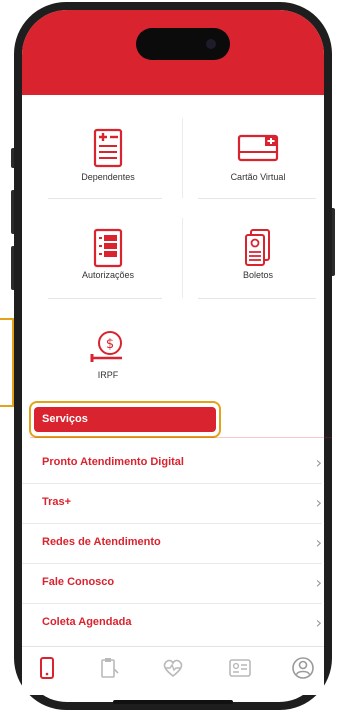 The height and width of the screenshot is (715, 346). What do you see at coordinates (173, 702) in the screenshot?
I see `home-indicator` at bounding box center [173, 702].